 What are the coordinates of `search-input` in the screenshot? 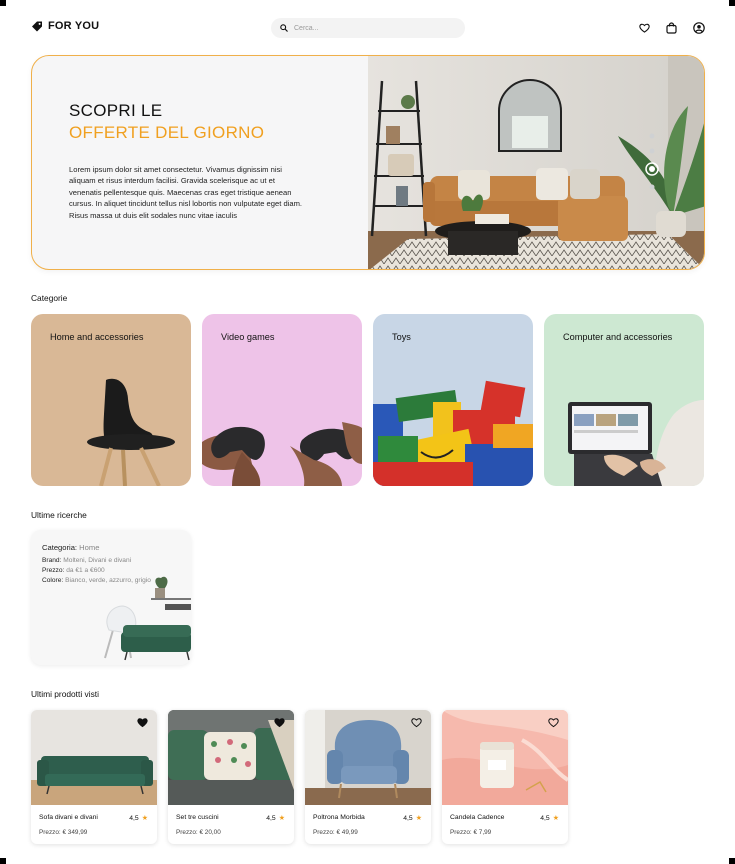 It's located at (369, 28).